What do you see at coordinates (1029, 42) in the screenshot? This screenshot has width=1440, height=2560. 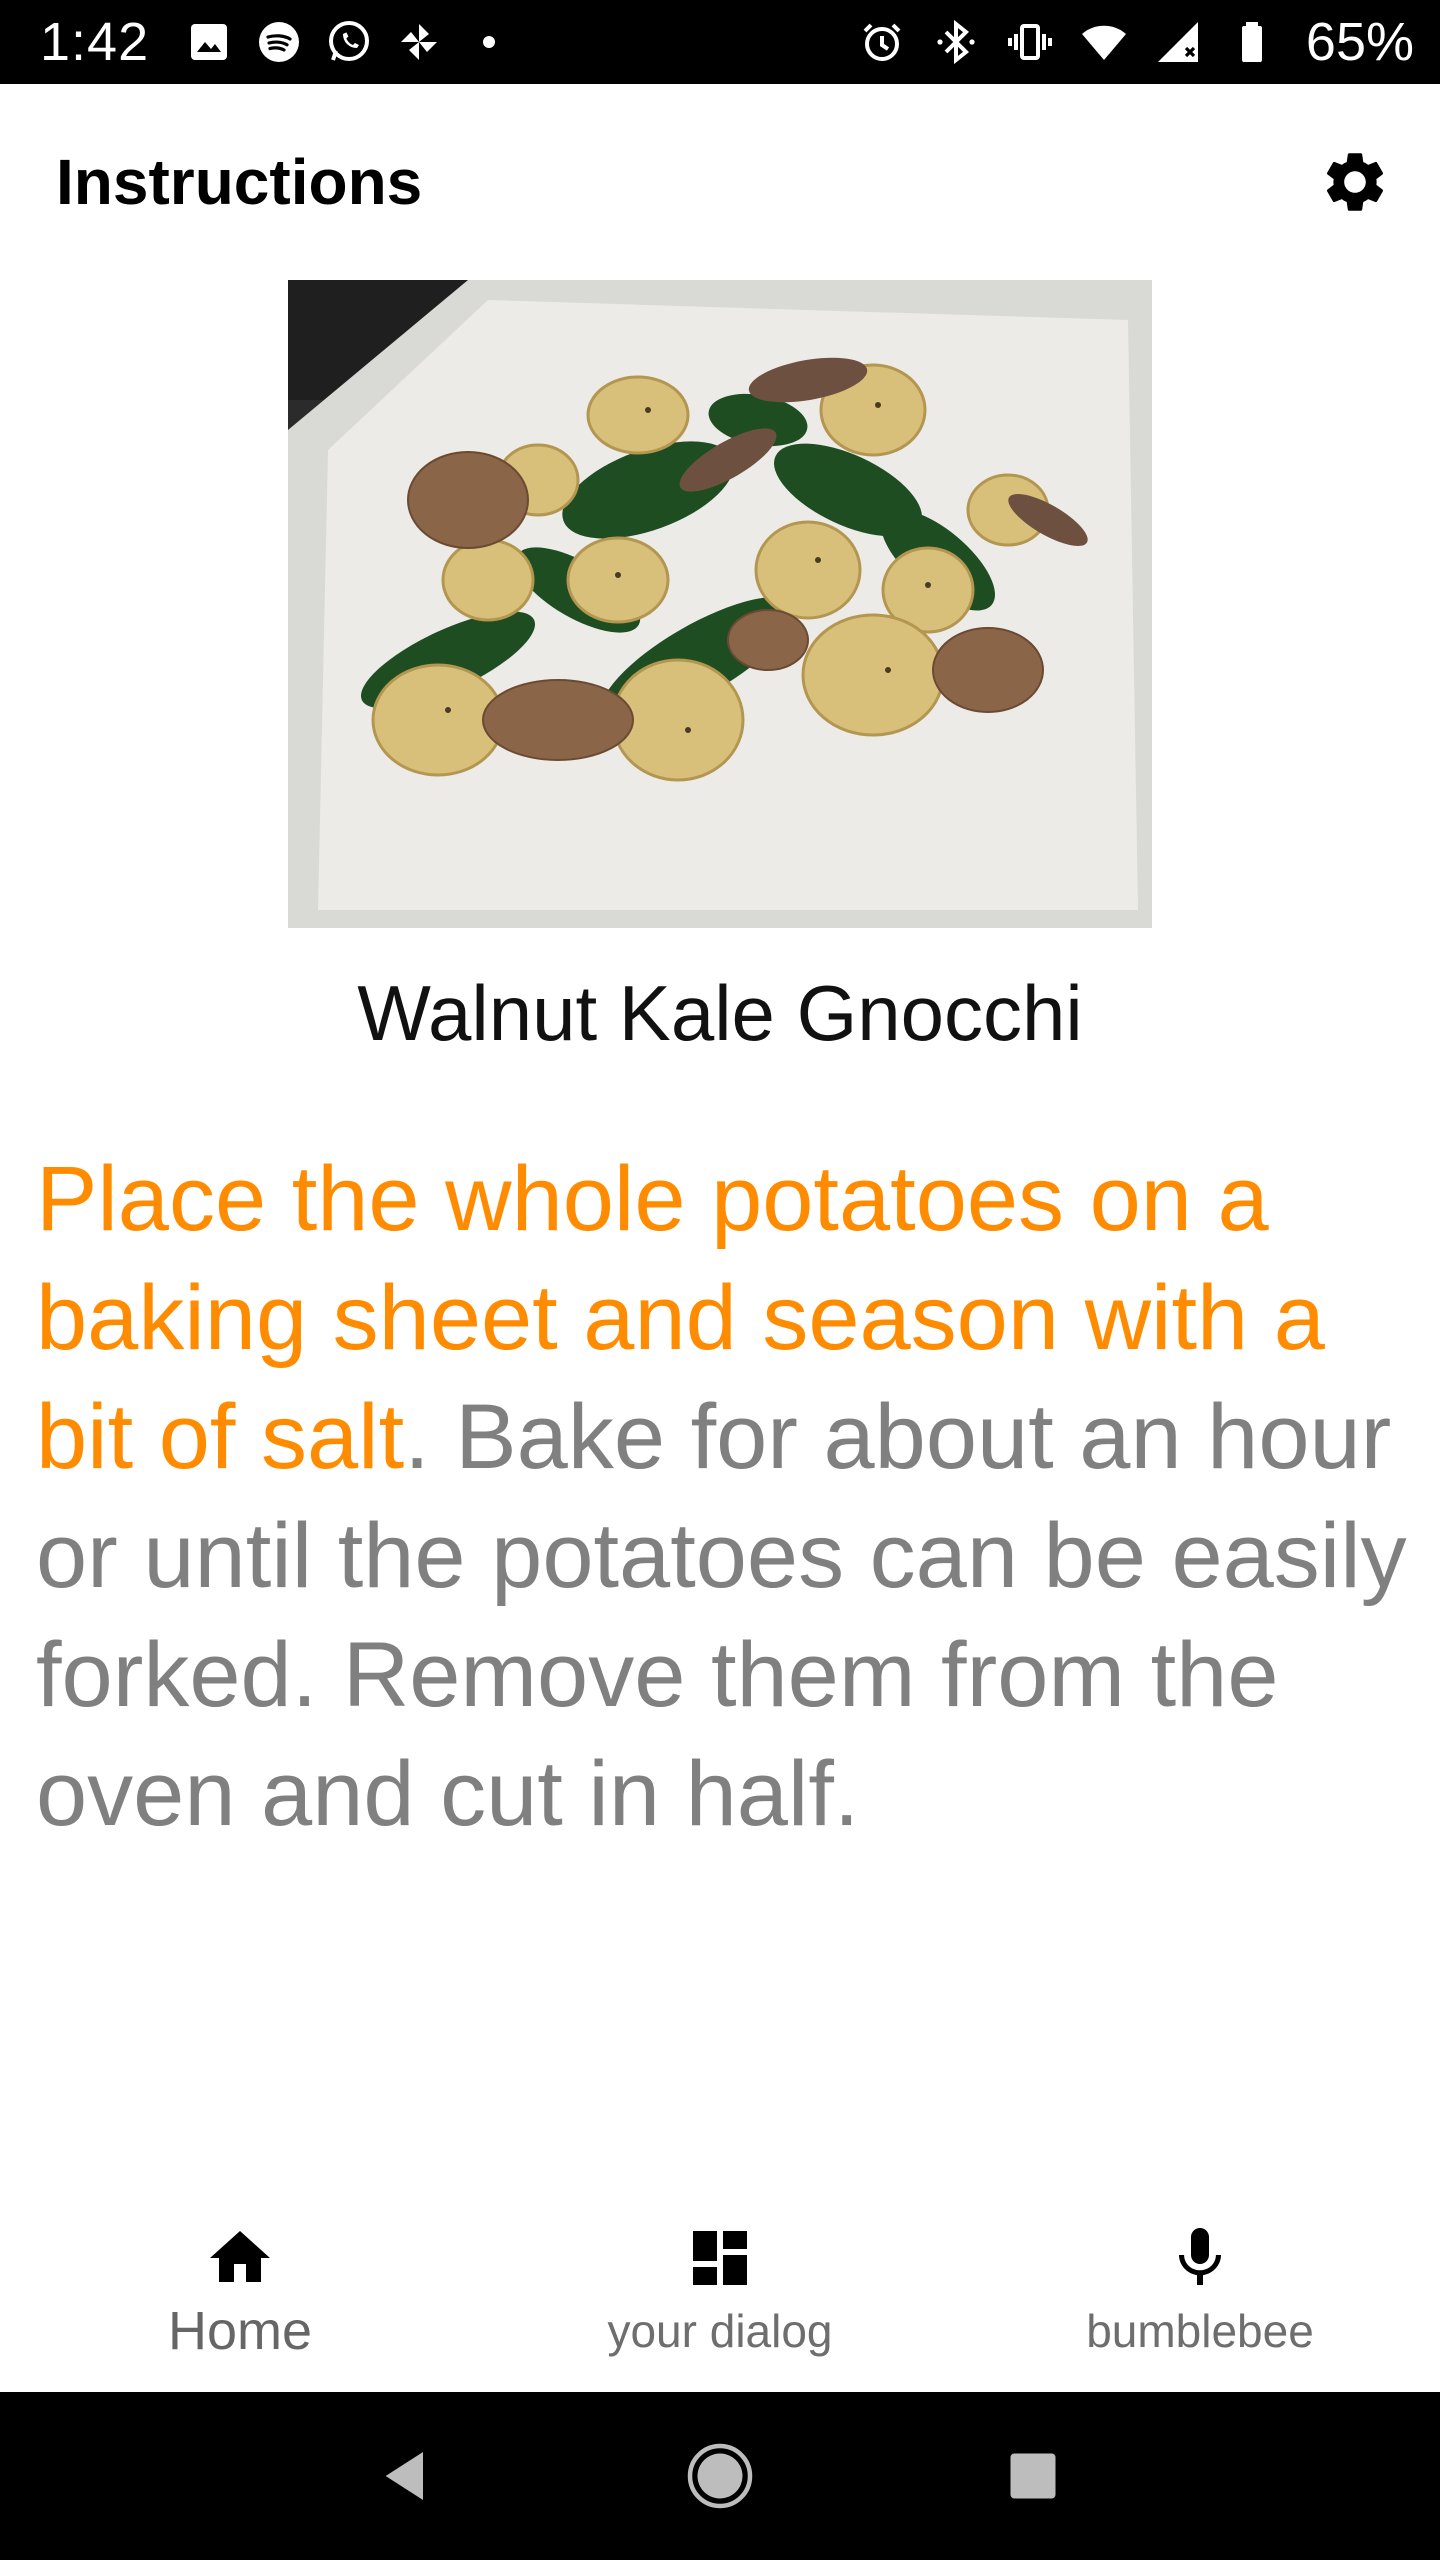 I see `vibrate-icon` at bounding box center [1029, 42].